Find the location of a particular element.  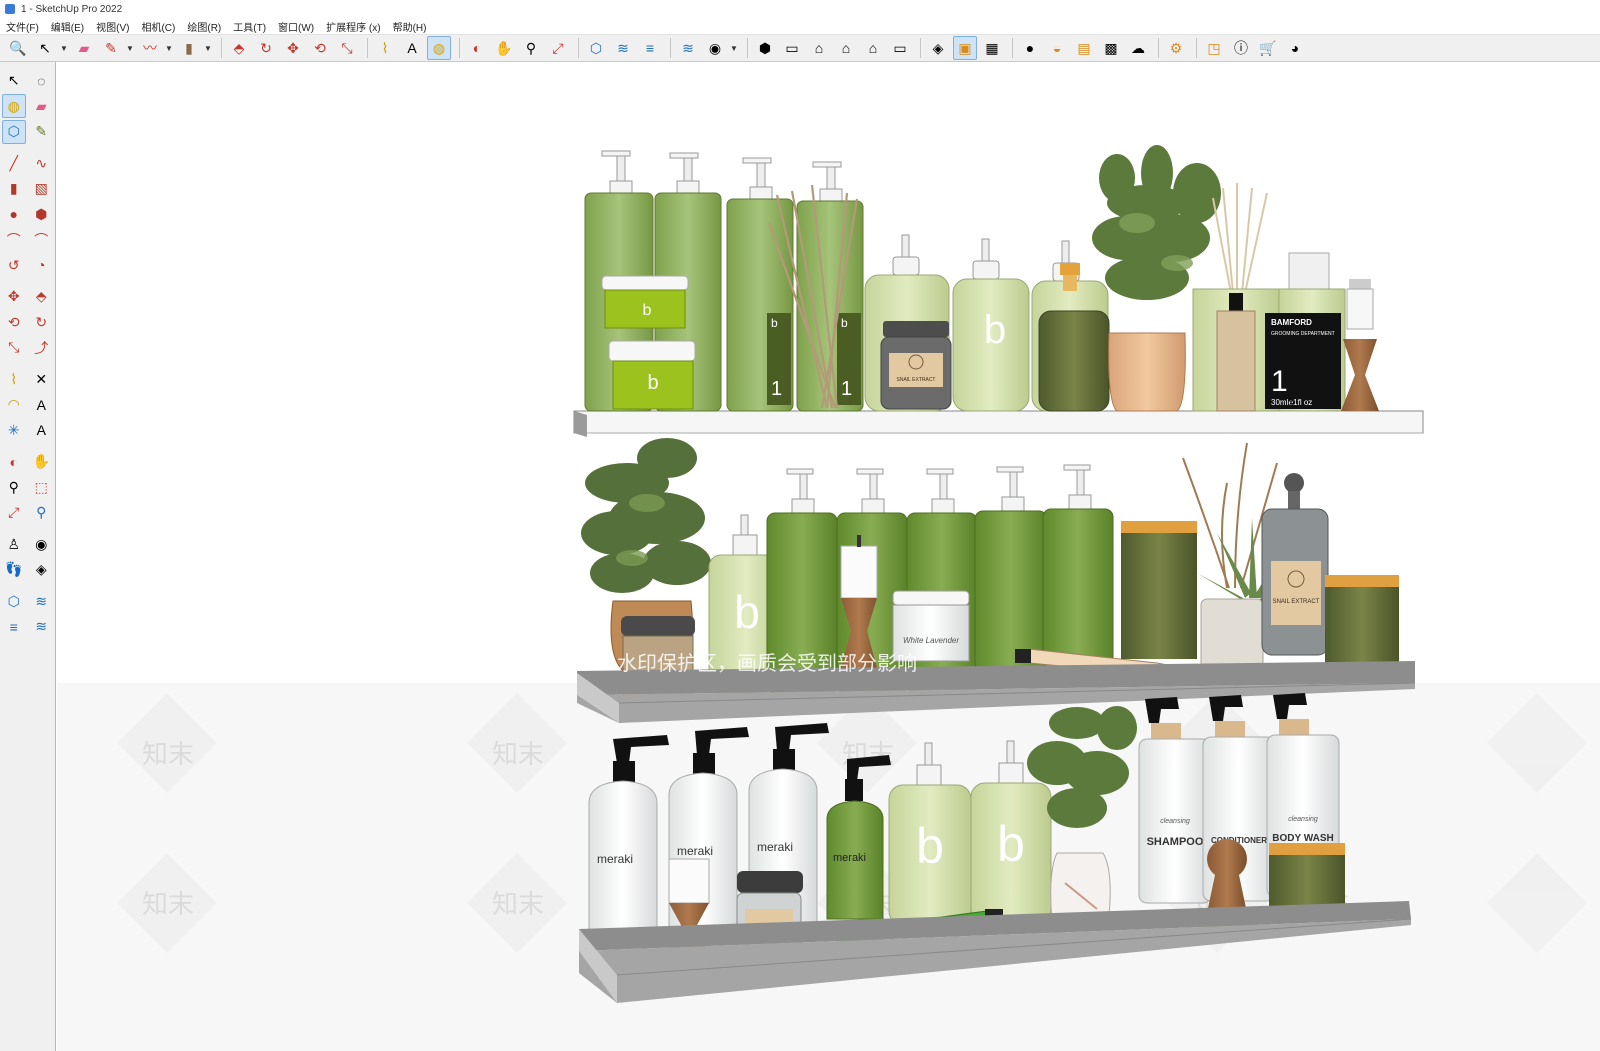

menu-item: 窗口(W) is located at coordinates (296, 26).